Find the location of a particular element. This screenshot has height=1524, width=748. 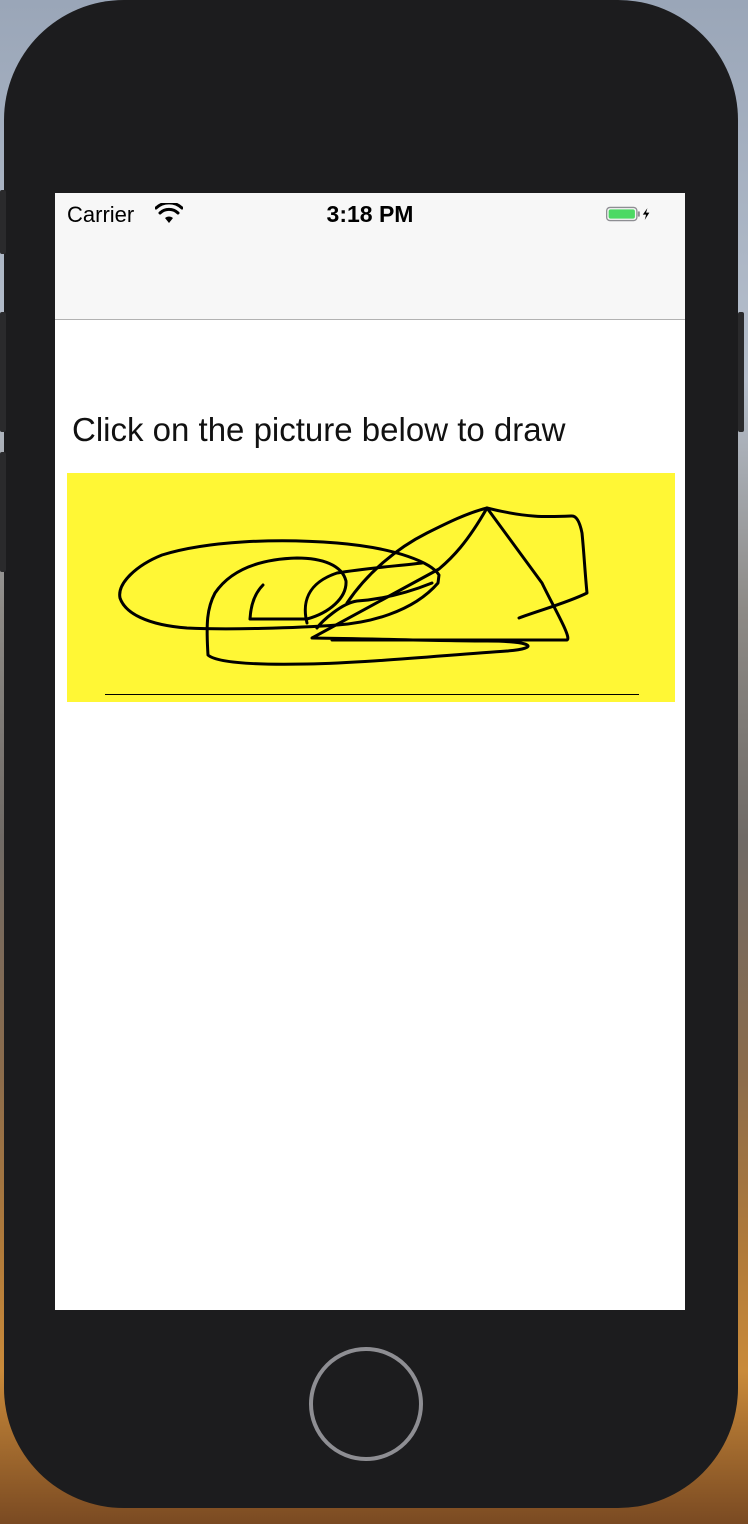

signature-baseline is located at coordinates (372, 694).